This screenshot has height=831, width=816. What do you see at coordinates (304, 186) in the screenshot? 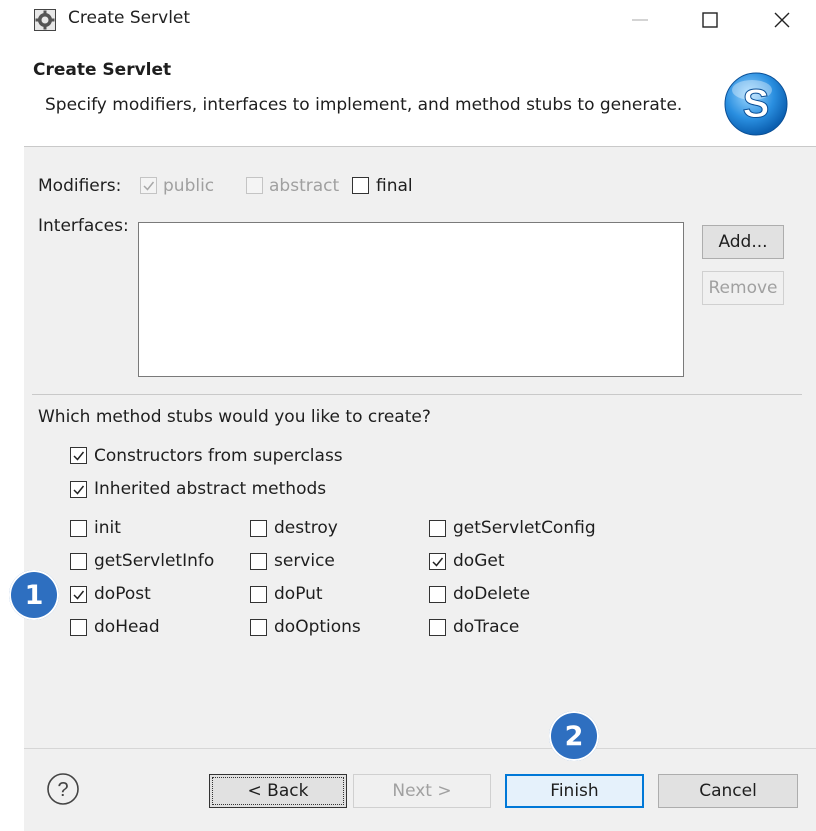
I see `abstract-label: abstract` at bounding box center [304, 186].